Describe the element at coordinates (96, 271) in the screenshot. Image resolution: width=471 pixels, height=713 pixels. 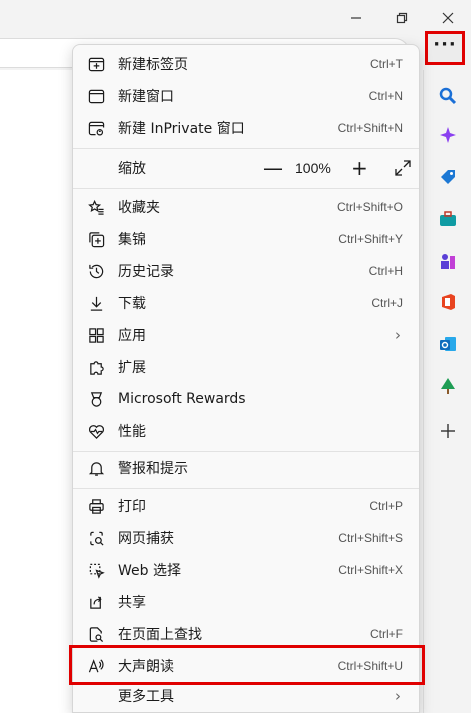
I see `history-icon` at that location.